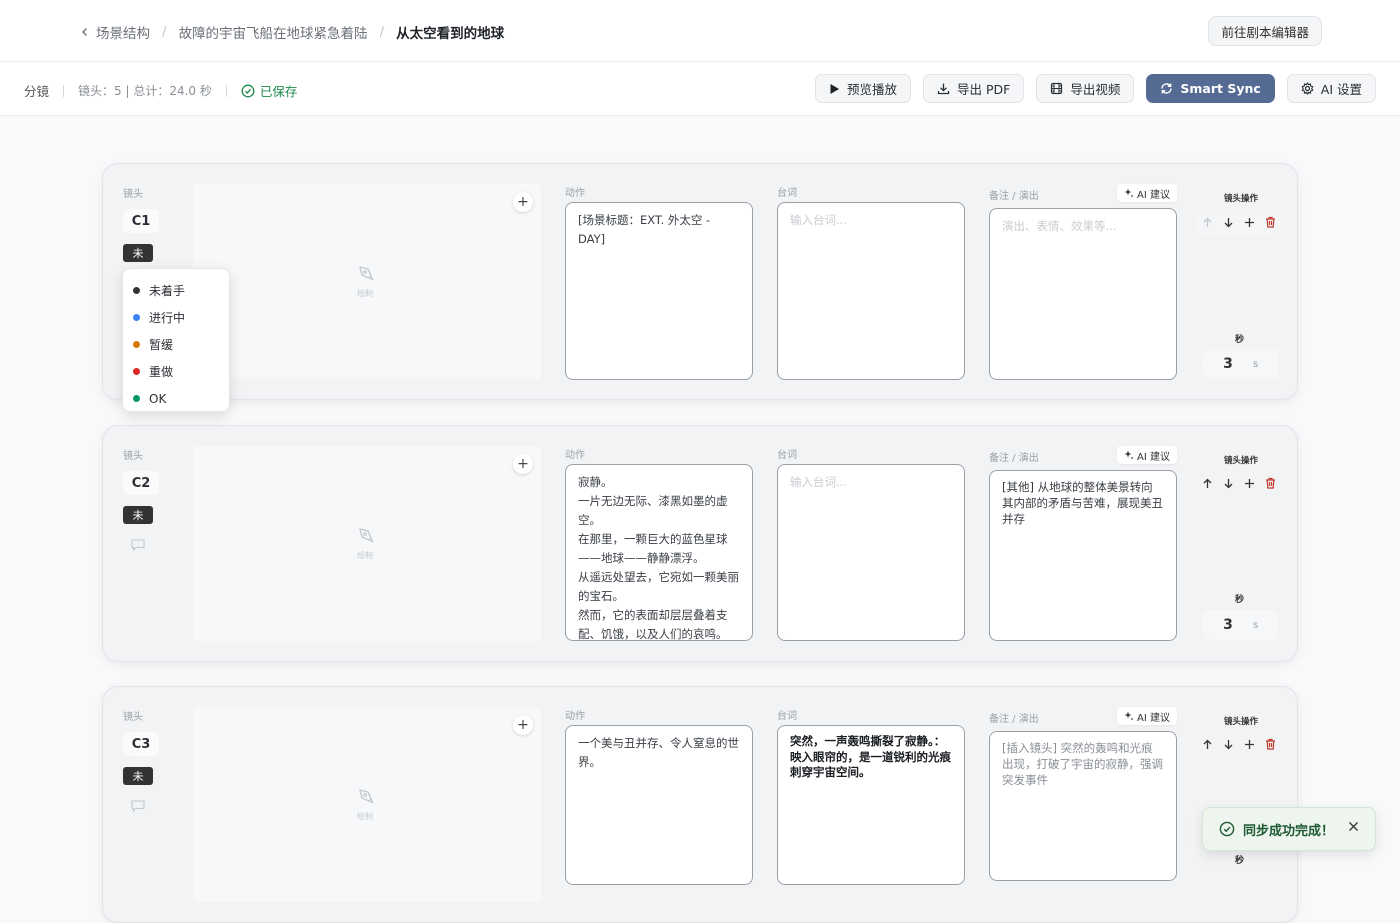 The image size is (1400, 923). Describe the element at coordinates (834, 88) in the screenshot. I see `play-icon` at that location.